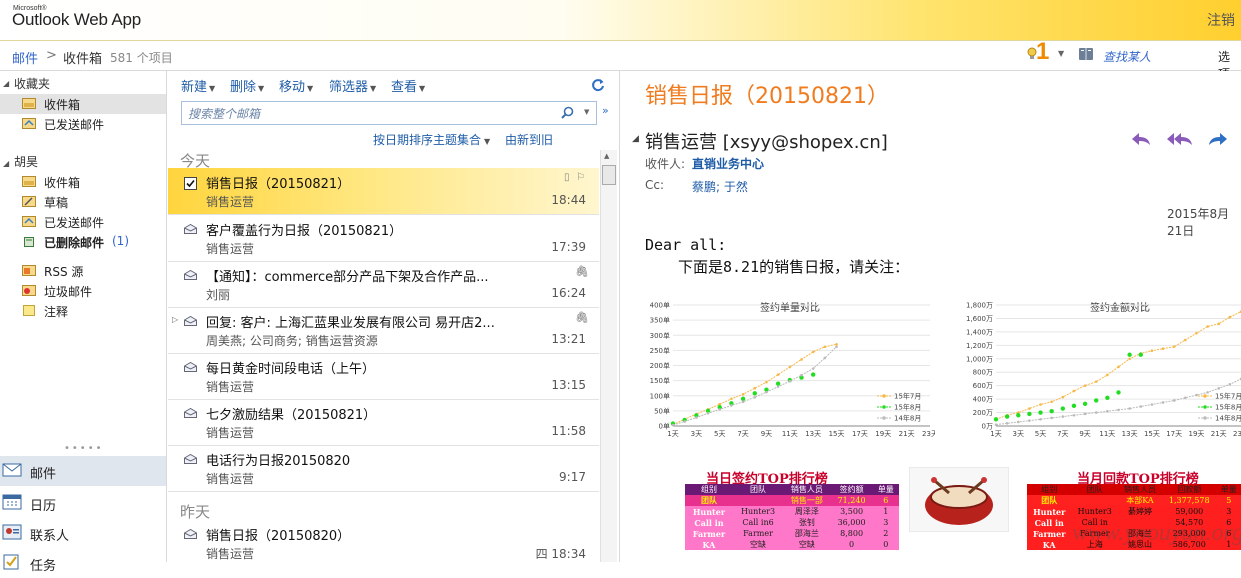 Image resolution: width=1241 pixels, height=578 pixels. Describe the element at coordinates (352, 85) in the screenshot. I see `filter-button: 筛选器 ▼` at that location.